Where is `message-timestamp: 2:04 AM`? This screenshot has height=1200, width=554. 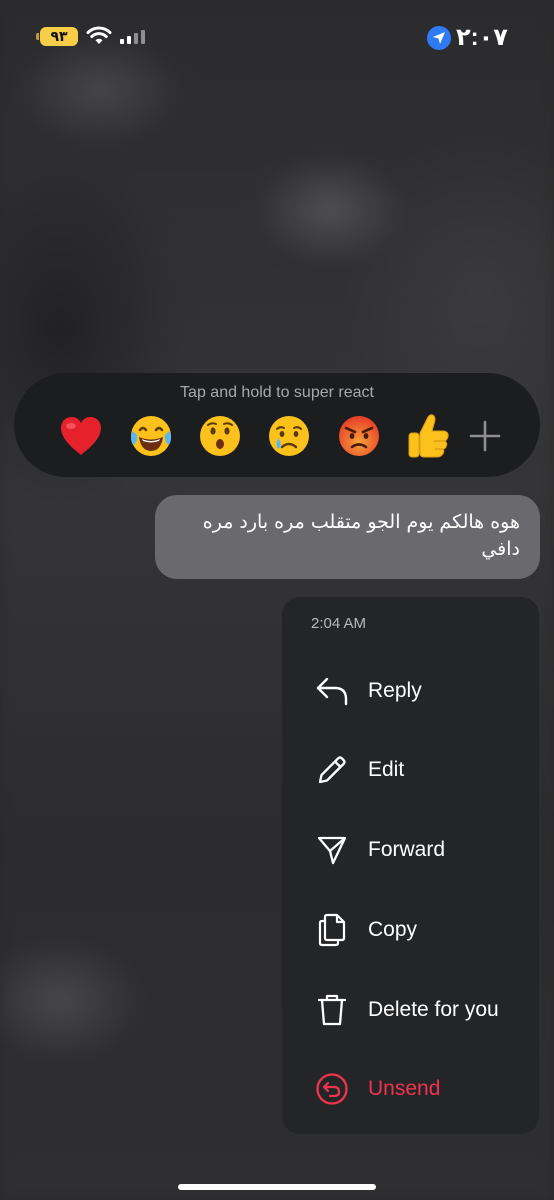 message-timestamp: 2:04 AM is located at coordinates (339, 623).